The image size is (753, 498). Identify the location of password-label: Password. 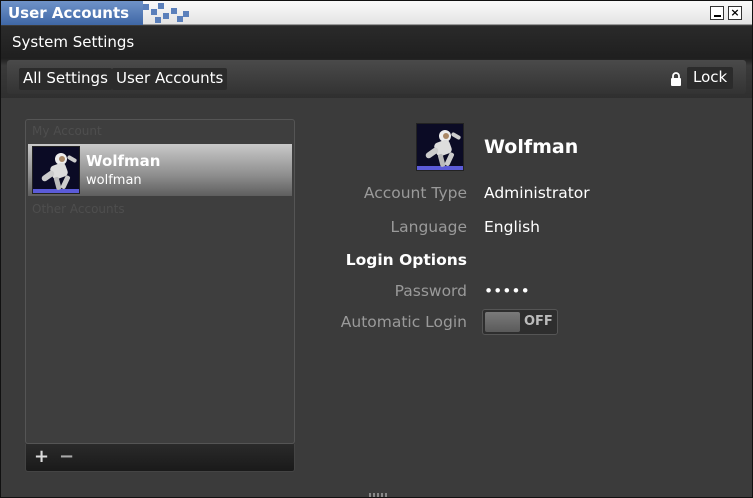
(430, 291).